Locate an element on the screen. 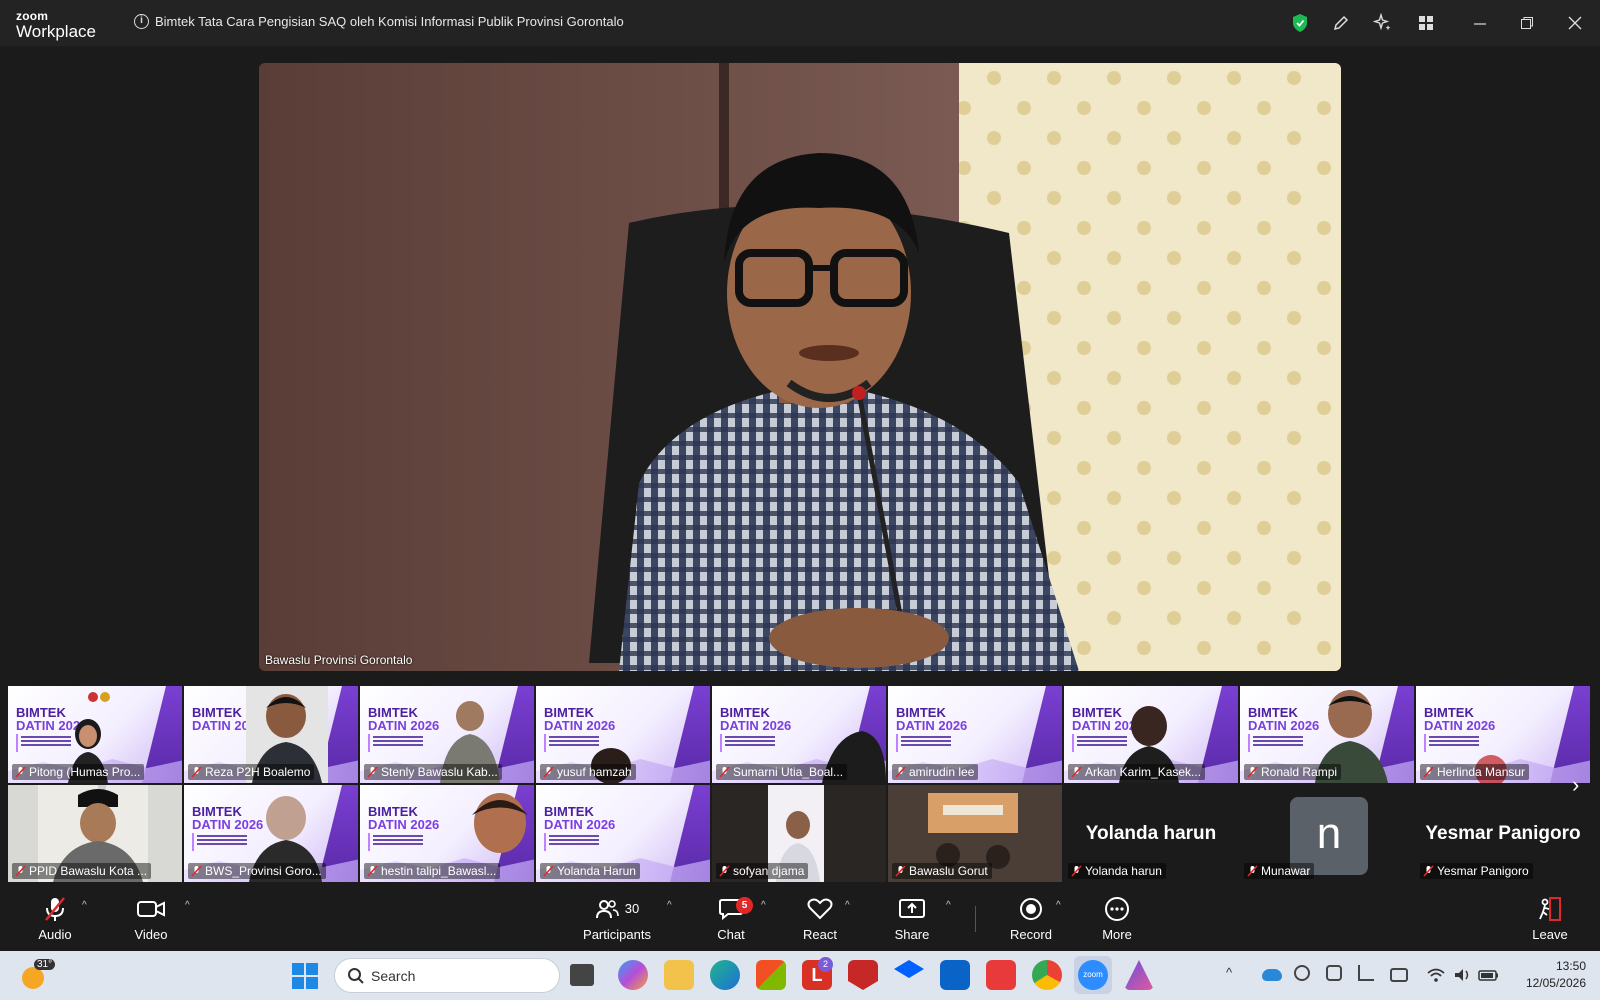 The image size is (1600, 1000). participant-tile: n Munawar is located at coordinates (1327, 833).